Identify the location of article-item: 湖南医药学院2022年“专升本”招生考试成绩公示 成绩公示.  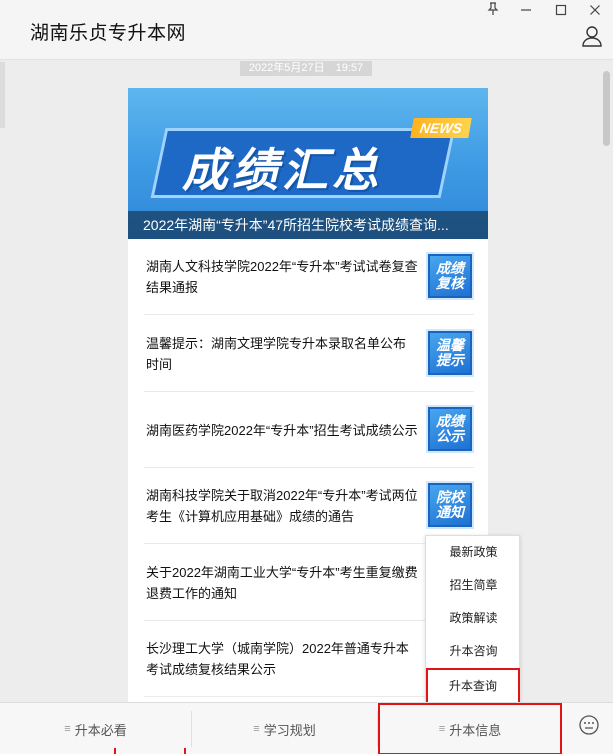
(309, 430).